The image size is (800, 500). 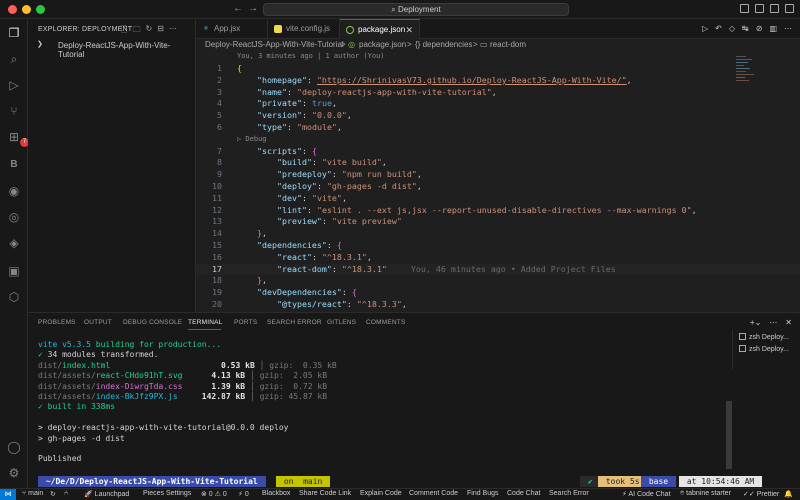 I want to click on new-folder-icon: 🗀, so click(x=136, y=31).